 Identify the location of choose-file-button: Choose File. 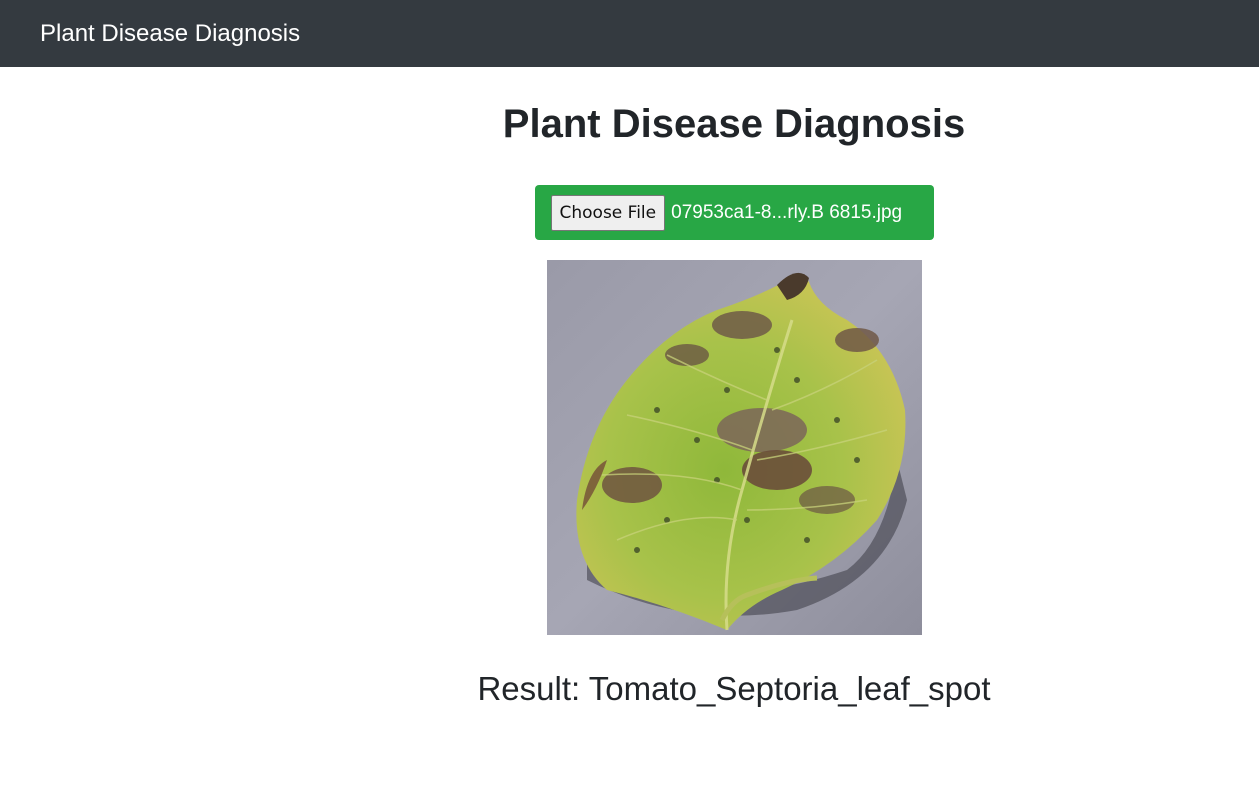
(608, 212).